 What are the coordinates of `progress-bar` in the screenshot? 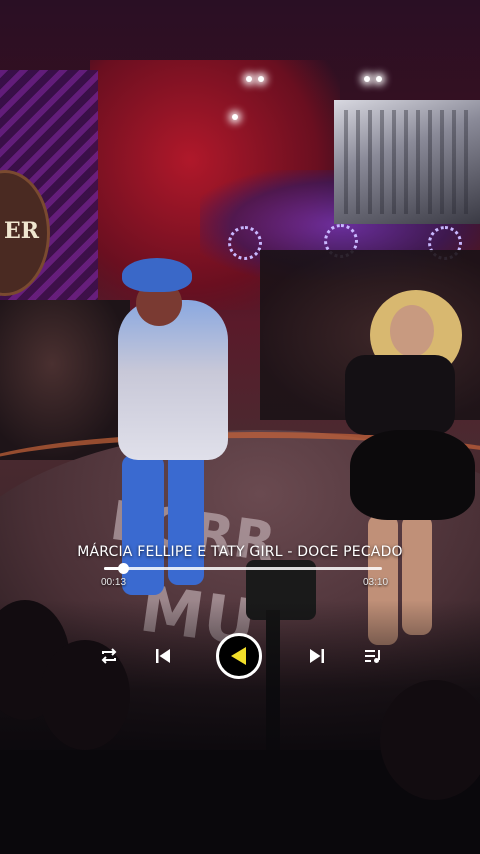 It's located at (243, 568).